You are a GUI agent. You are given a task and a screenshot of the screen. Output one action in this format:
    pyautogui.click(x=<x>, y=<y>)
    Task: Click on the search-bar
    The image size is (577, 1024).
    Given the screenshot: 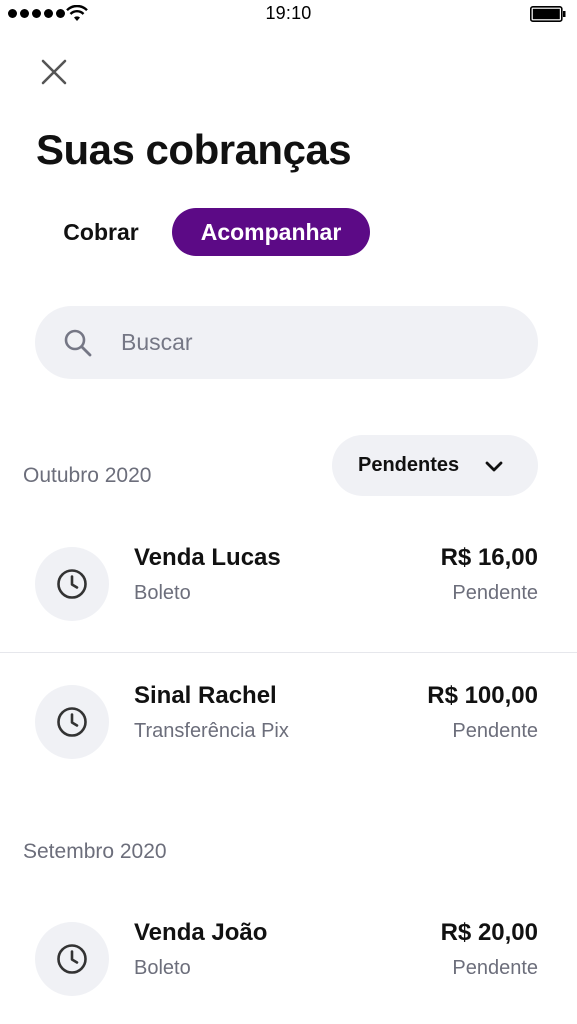 What is the action you would take?
    pyautogui.click(x=286, y=342)
    